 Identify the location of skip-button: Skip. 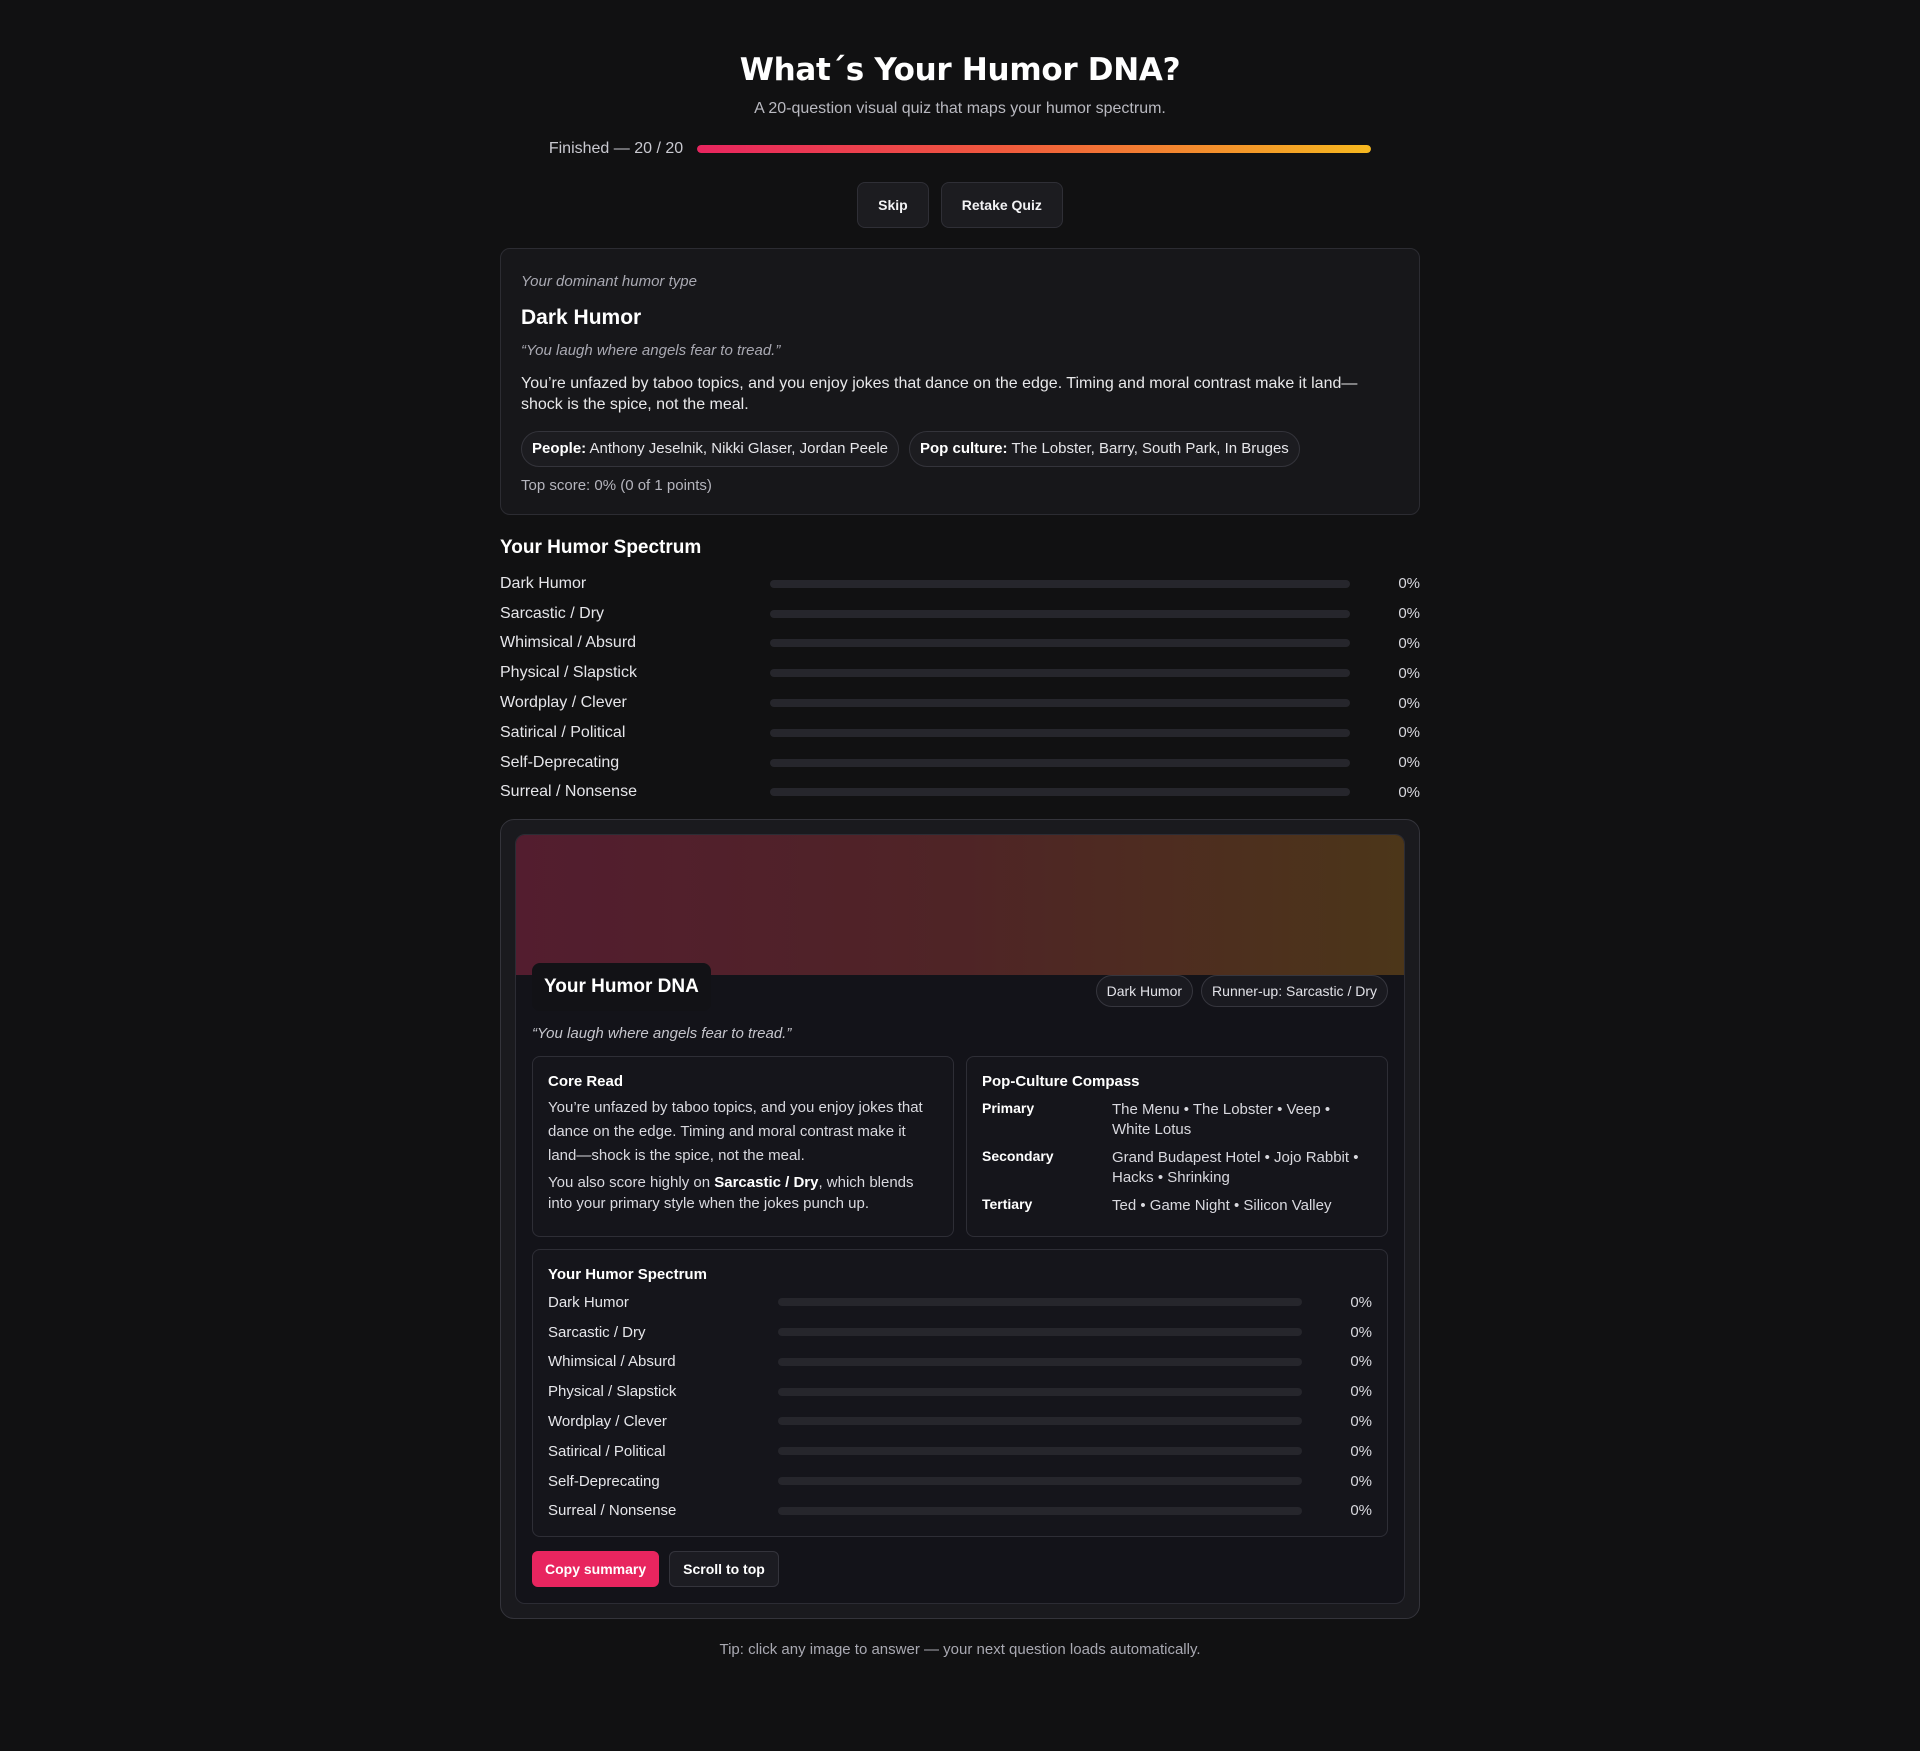
(893, 205).